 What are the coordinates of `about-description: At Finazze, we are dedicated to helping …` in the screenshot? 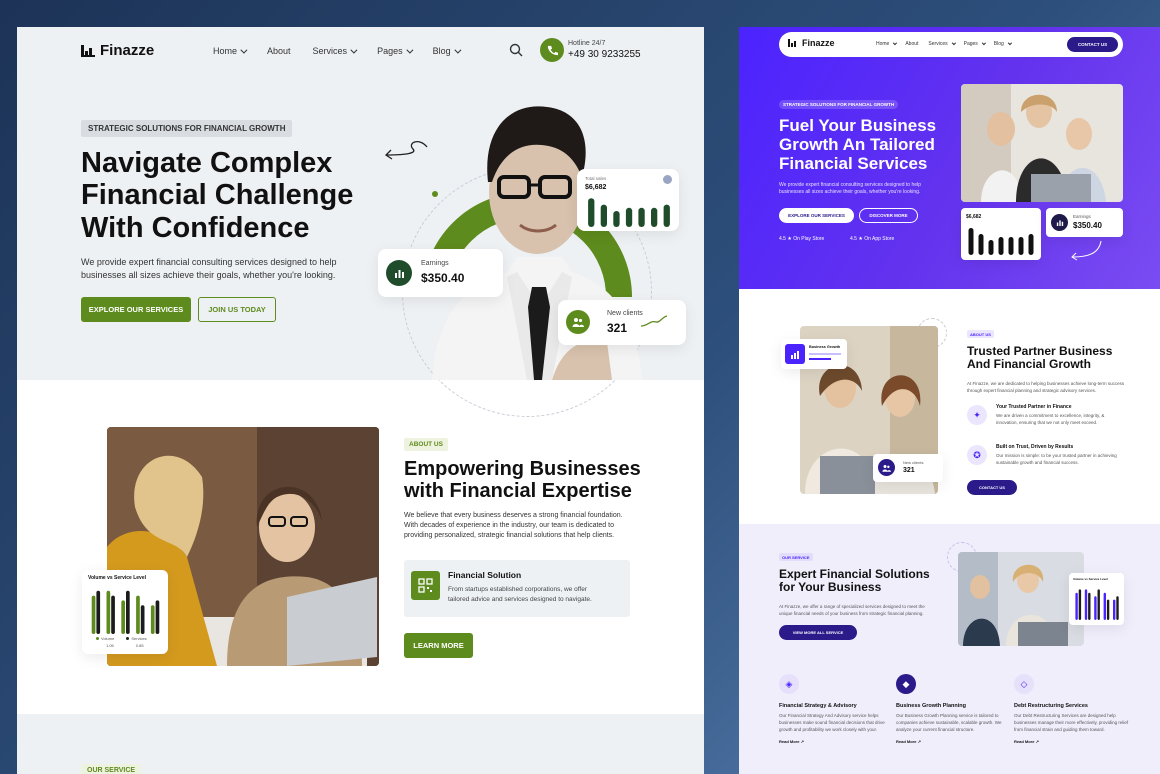 It's located at (1046, 387).